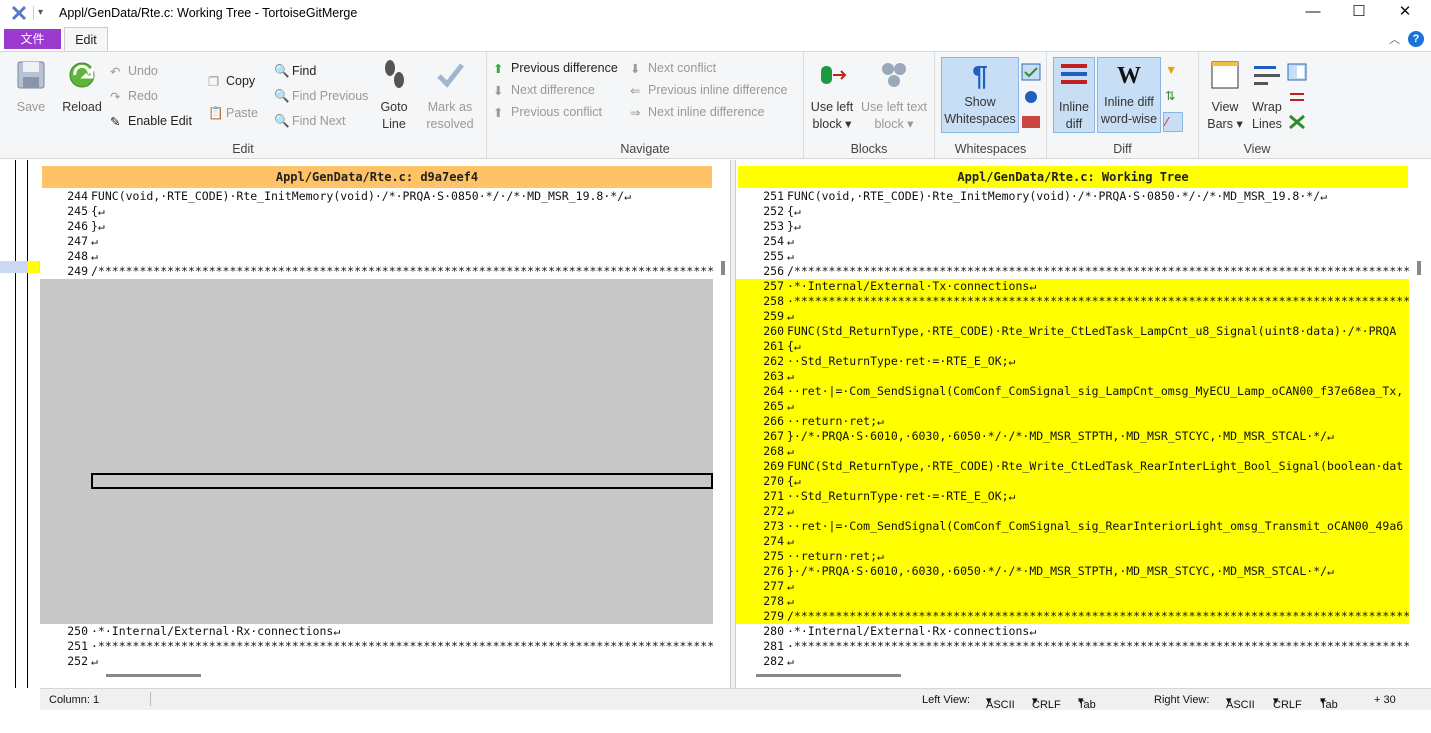  I want to click on help-icon: ?, so click(1416, 39).